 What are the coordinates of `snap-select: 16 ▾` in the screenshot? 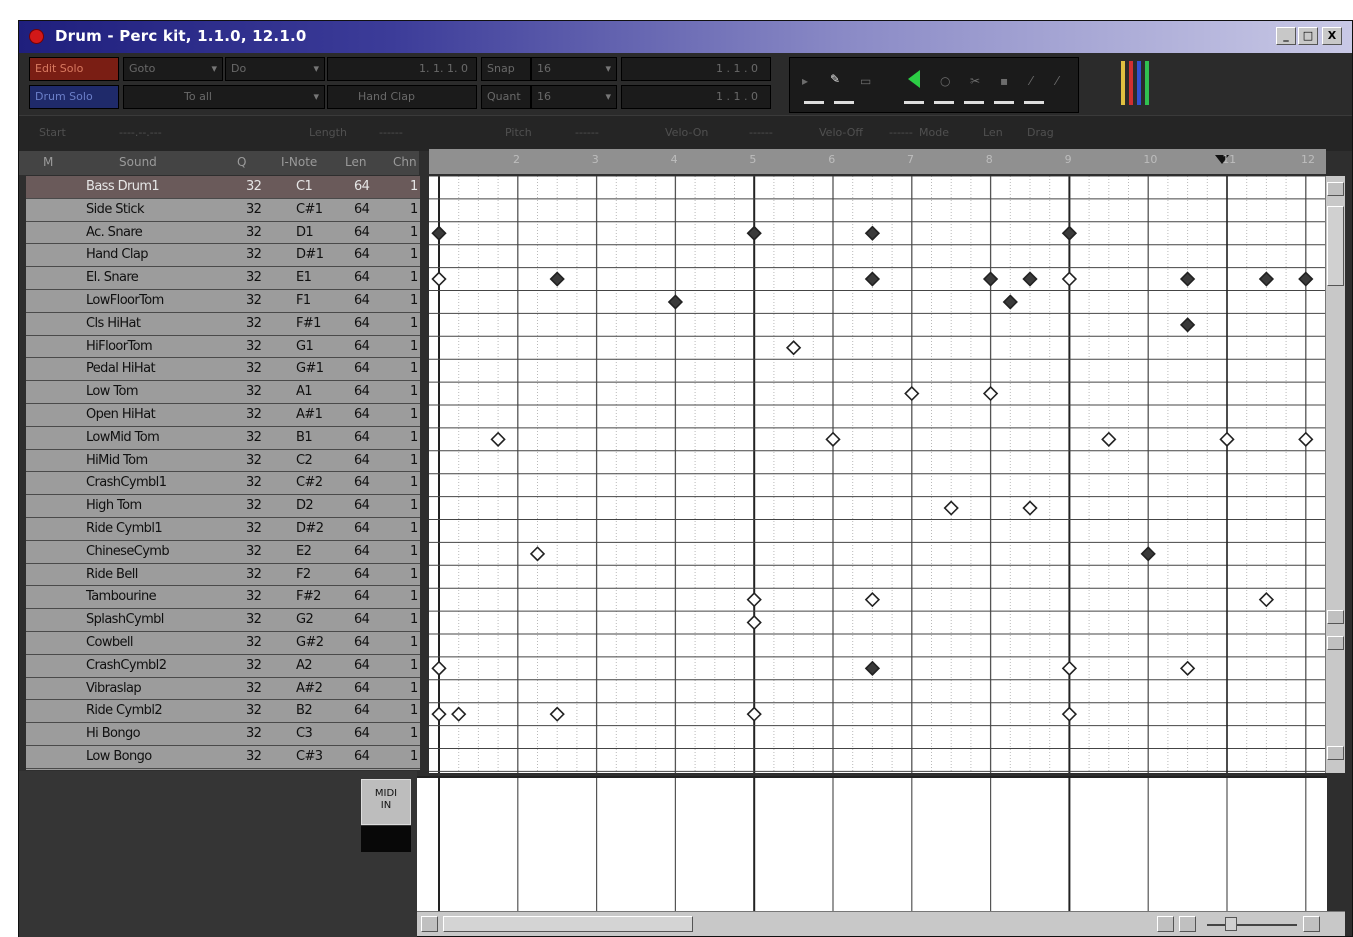 It's located at (574, 69).